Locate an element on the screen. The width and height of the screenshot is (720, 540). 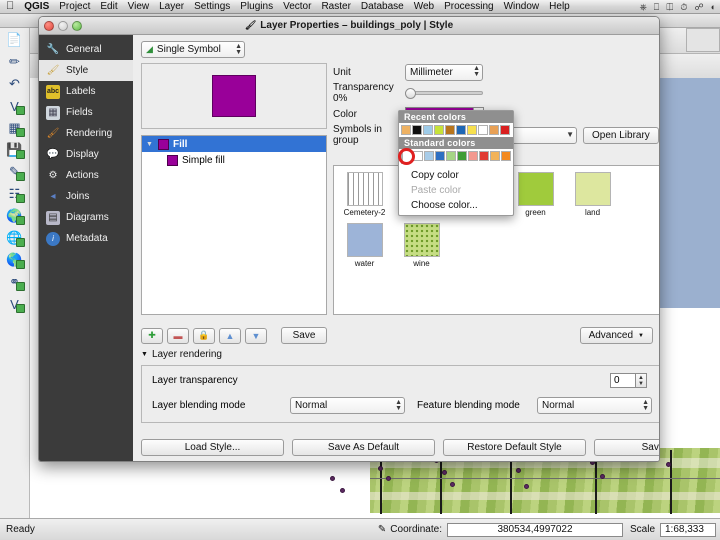
add-raster-layer-icon: ▦ is located at coordinates (15, 128).